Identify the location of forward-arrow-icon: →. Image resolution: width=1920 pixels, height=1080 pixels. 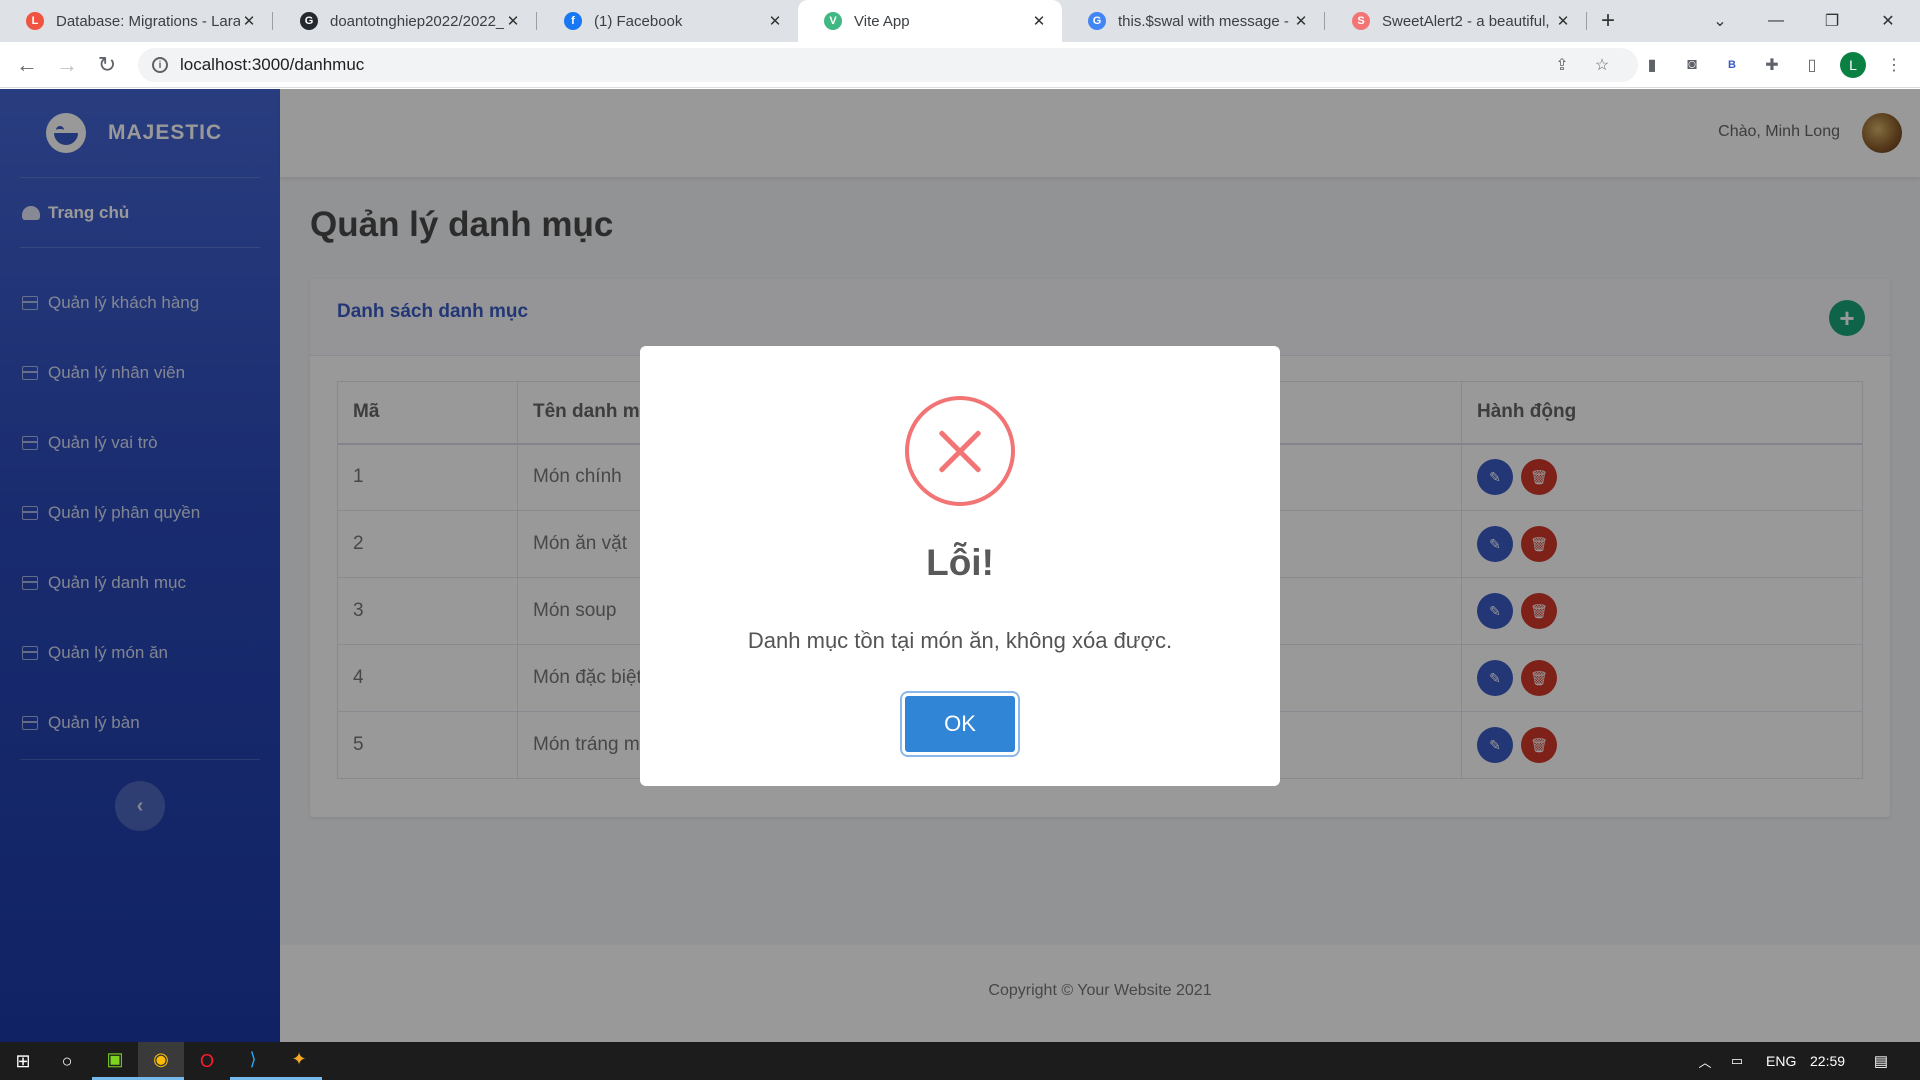
(67, 65).